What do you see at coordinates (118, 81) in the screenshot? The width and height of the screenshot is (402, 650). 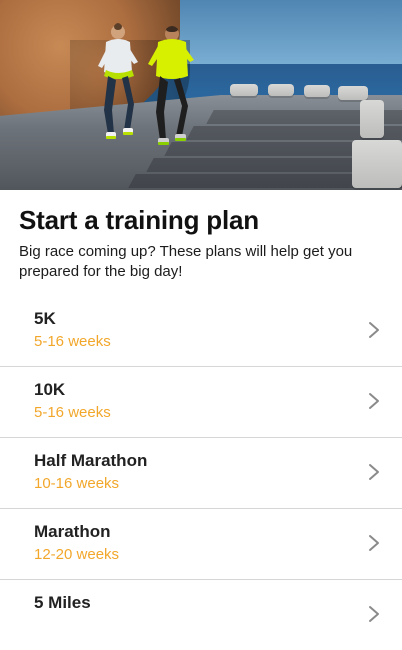 I see `runner-female` at bounding box center [118, 81].